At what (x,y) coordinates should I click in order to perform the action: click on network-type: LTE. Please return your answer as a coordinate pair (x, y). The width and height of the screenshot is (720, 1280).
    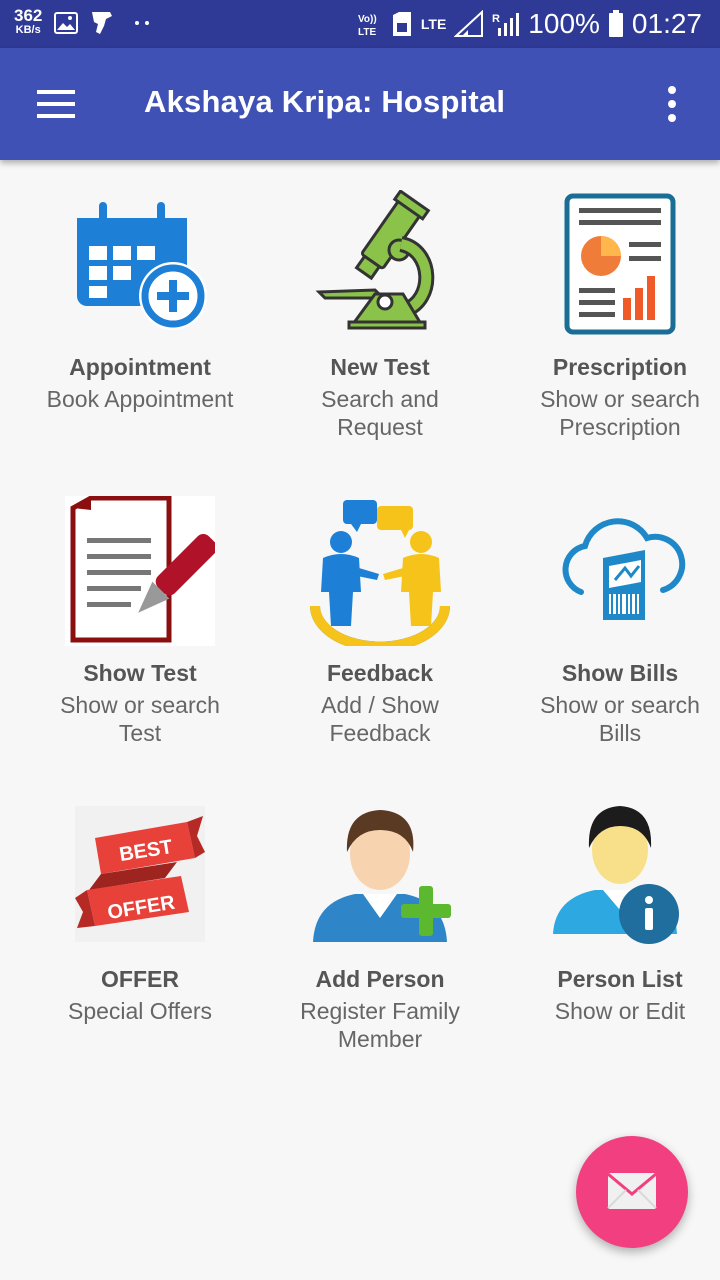
    Looking at the image, I should click on (433, 24).